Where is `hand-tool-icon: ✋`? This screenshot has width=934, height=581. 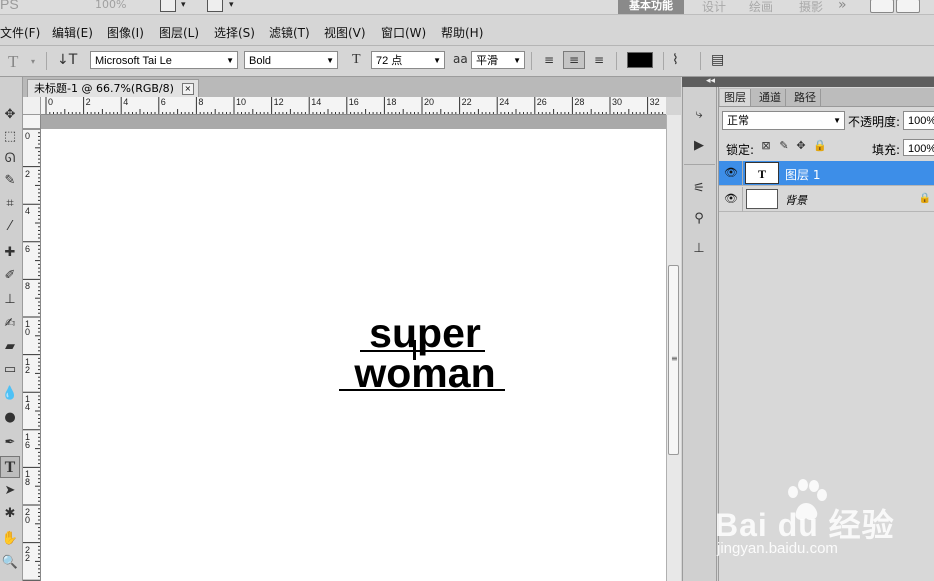
hand-tool-icon: ✋ is located at coordinates (10, 539).